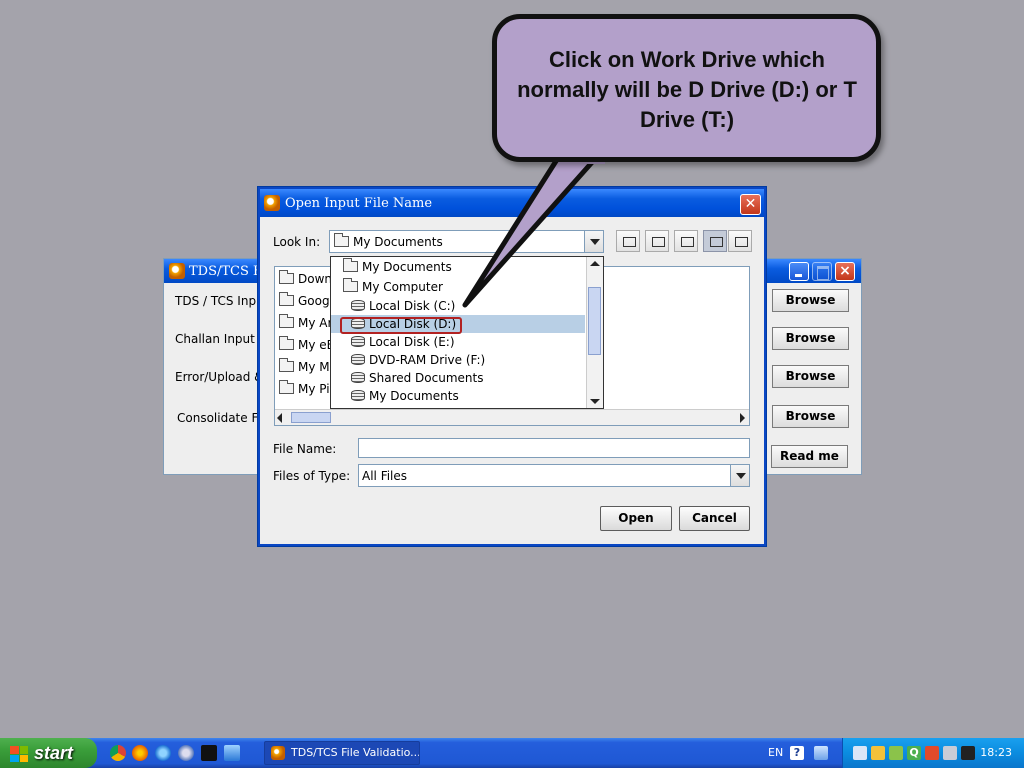 The height and width of the screenshot is (768, 1024). Describe the element at coordinates (398, 242) in the screenshot. I see `look-in-value: My Documents` at that location.